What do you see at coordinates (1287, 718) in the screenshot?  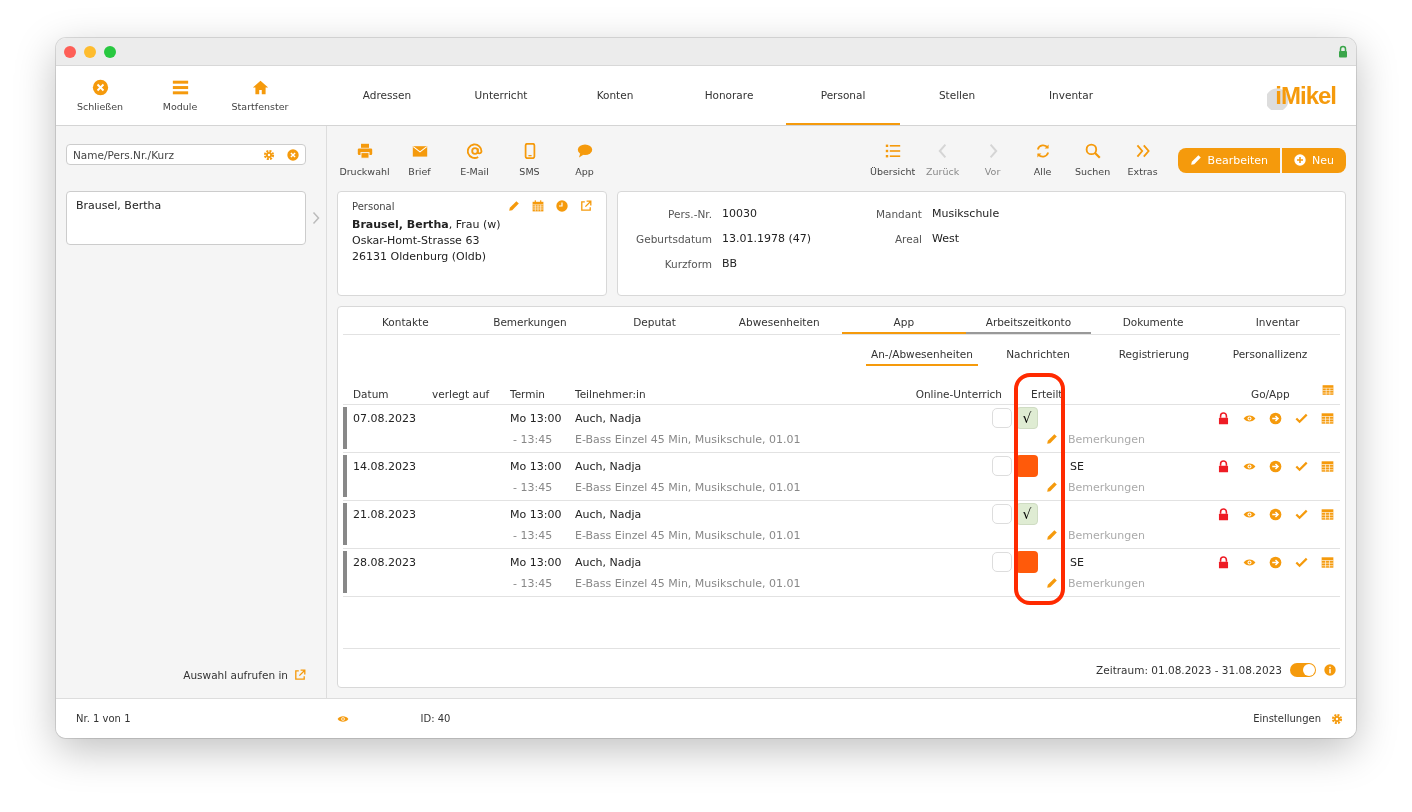 I see `settings-button: Einstellungen` at bounding box center [1287, 718].